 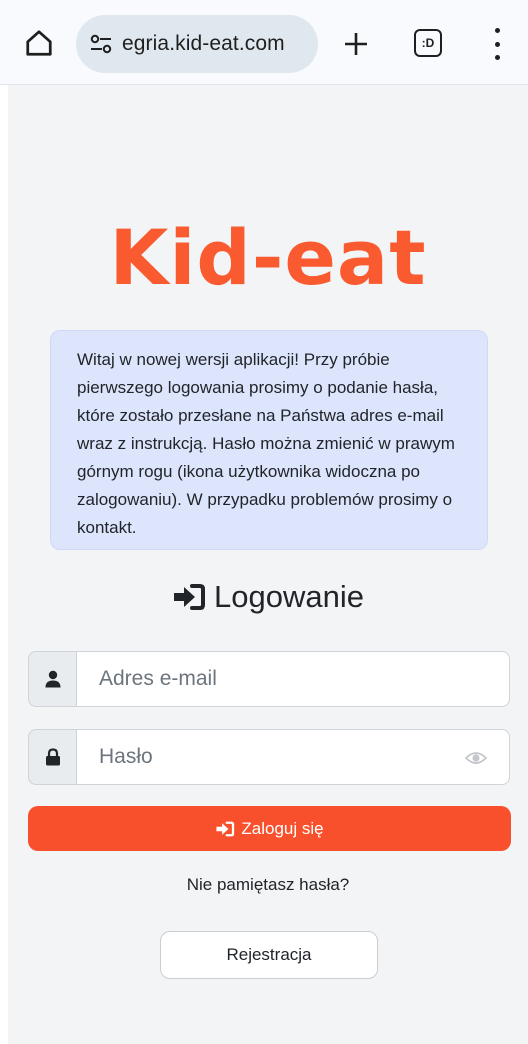 I want to click on register-button: Rejestracja, so click(x=269, y=955).